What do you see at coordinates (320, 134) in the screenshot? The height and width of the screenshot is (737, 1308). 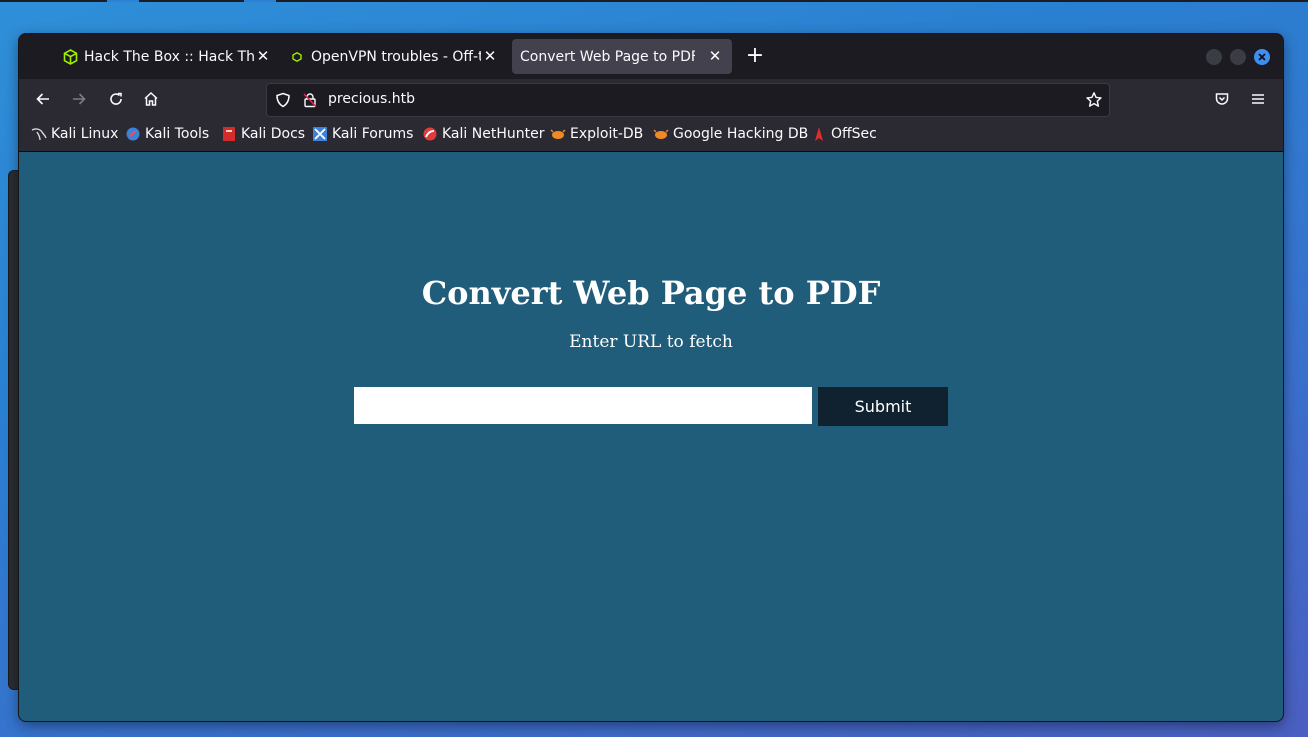 I see `kali-forums-icon` at bounding box center [320, 134].